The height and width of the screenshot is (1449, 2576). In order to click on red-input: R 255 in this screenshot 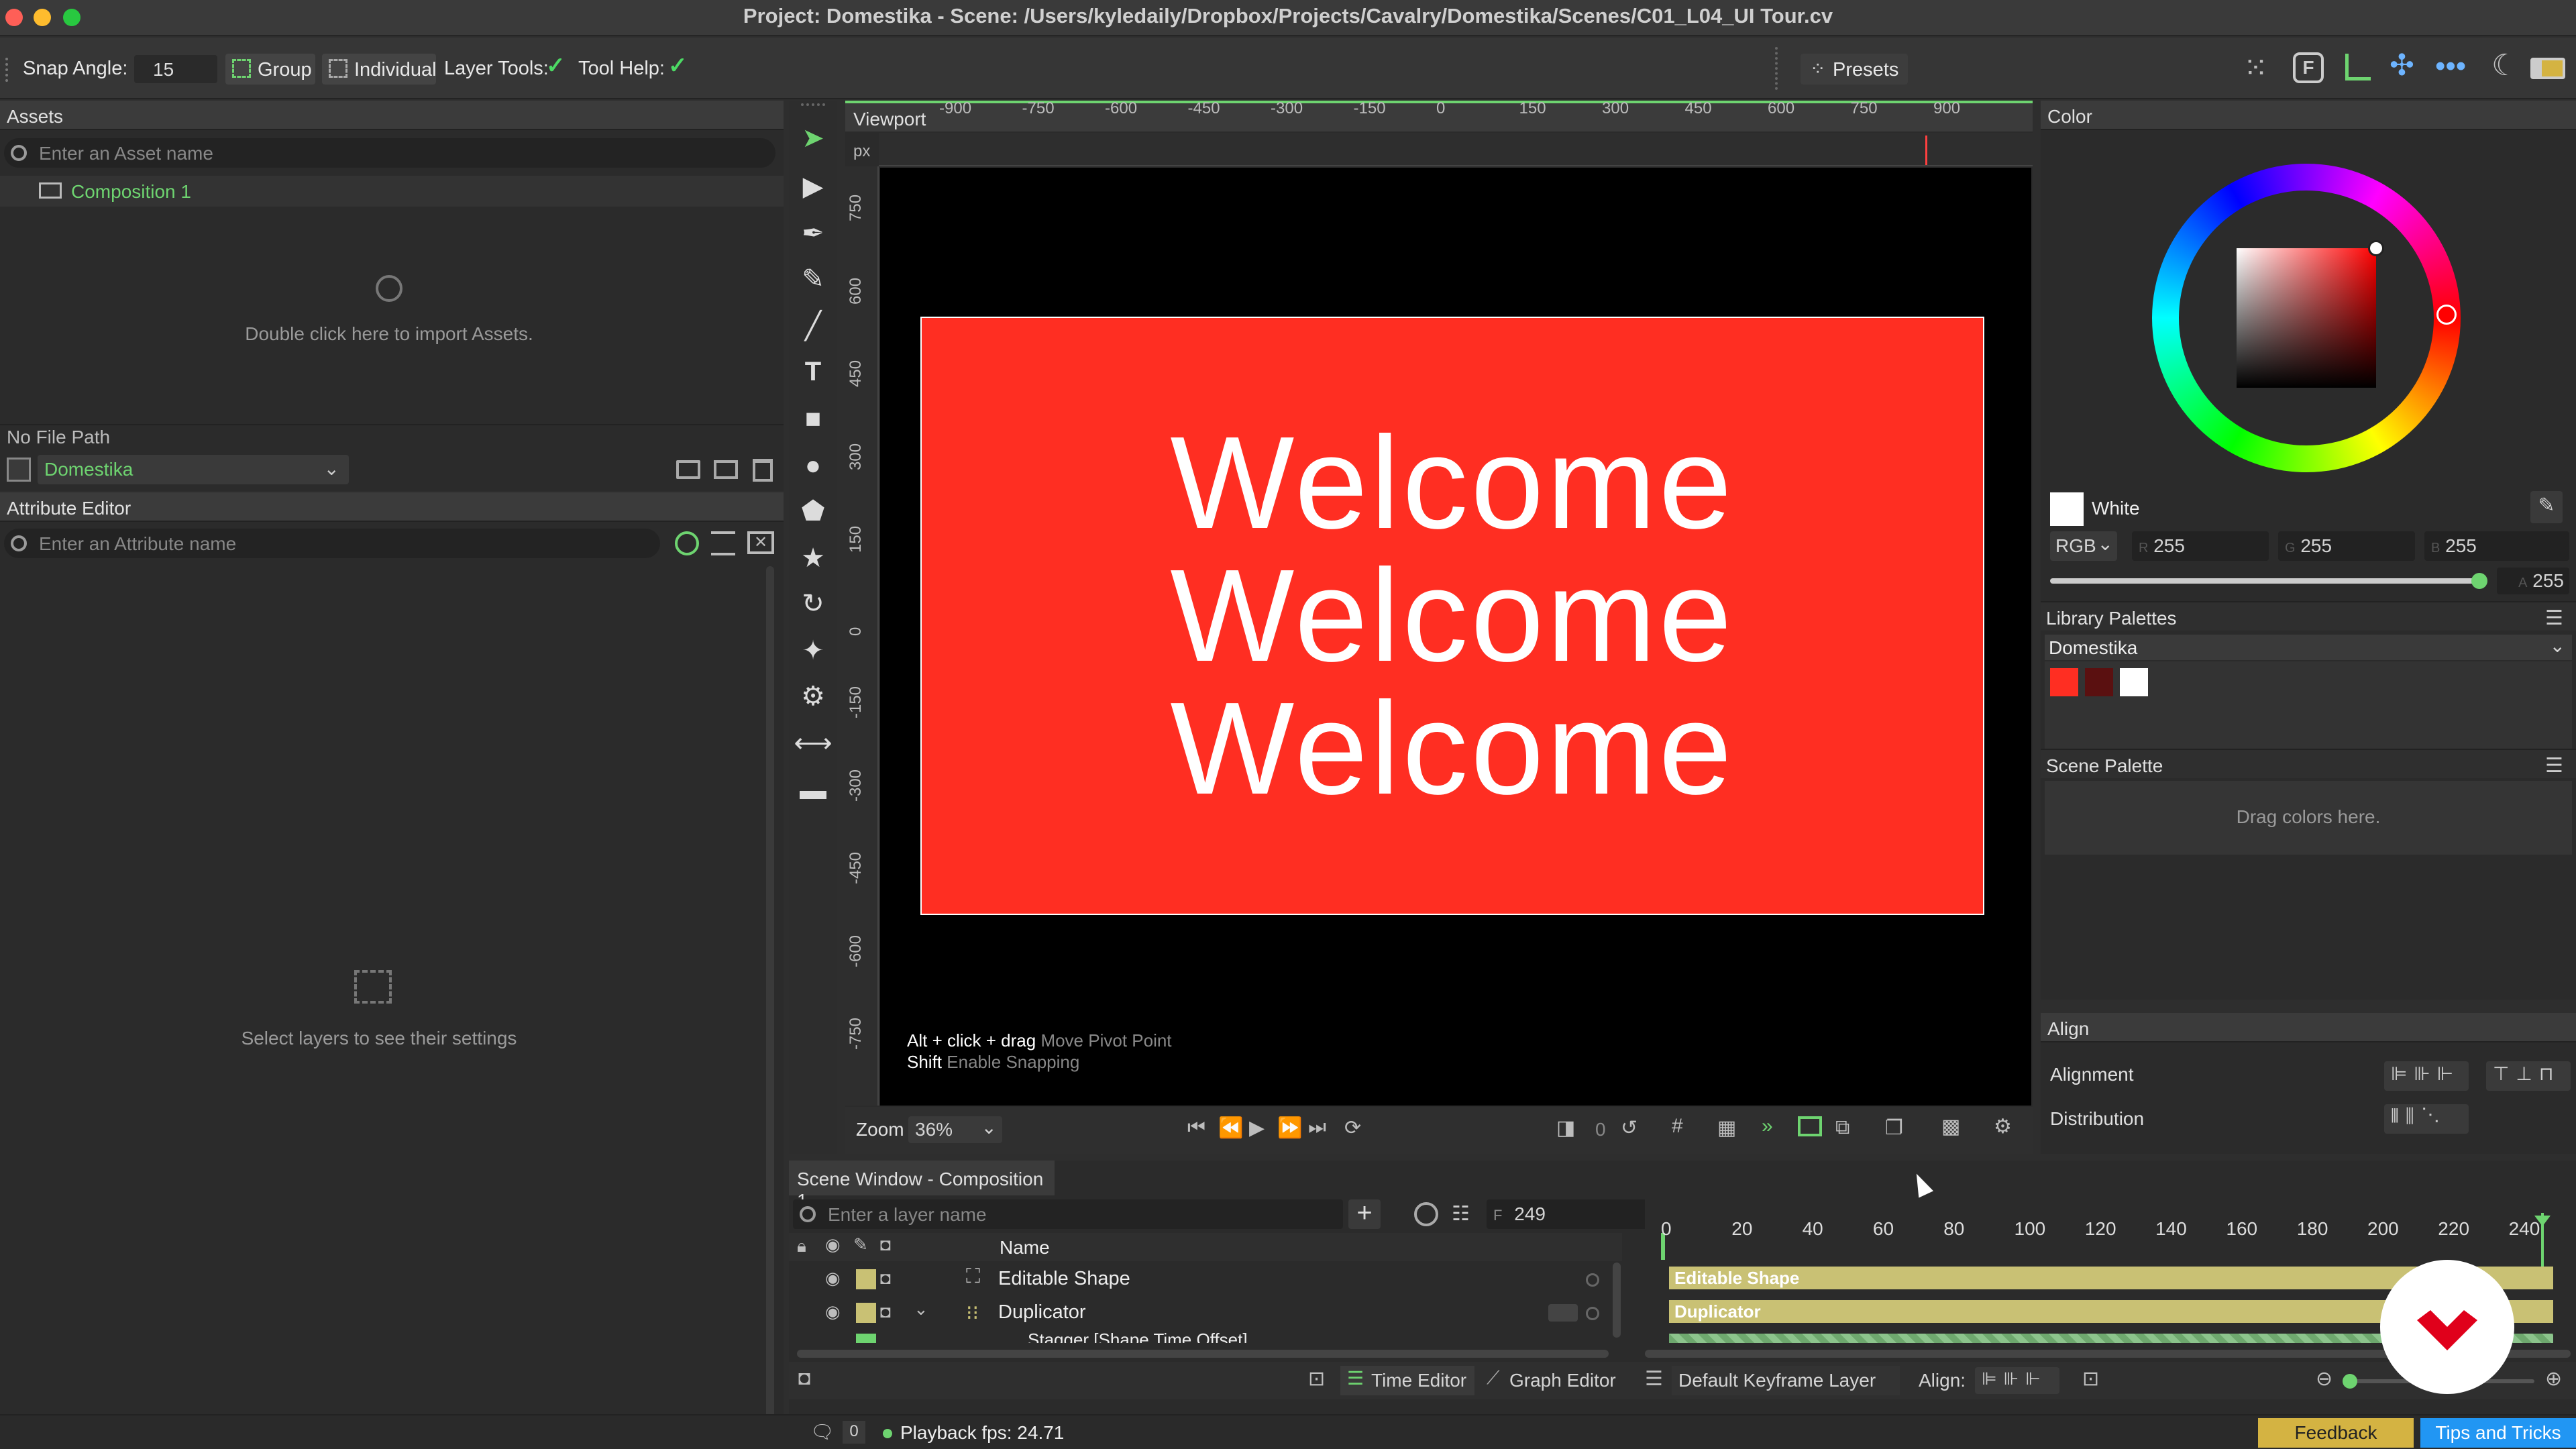, I will do `click(2200, 546)`.